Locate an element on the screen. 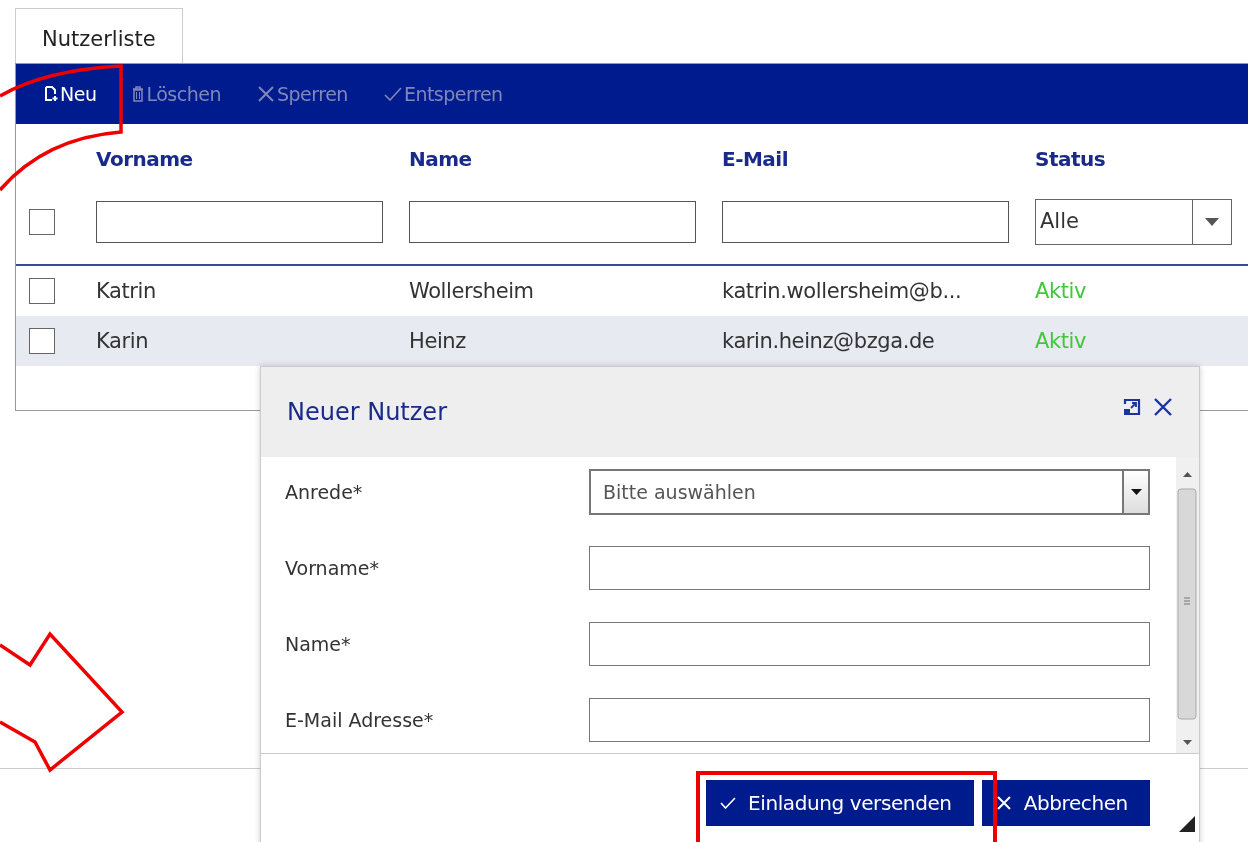 This screenshot has width=1248, height=842. table-cell-text: karin.heinz@bzga.de is located at coordinates (829, 341).